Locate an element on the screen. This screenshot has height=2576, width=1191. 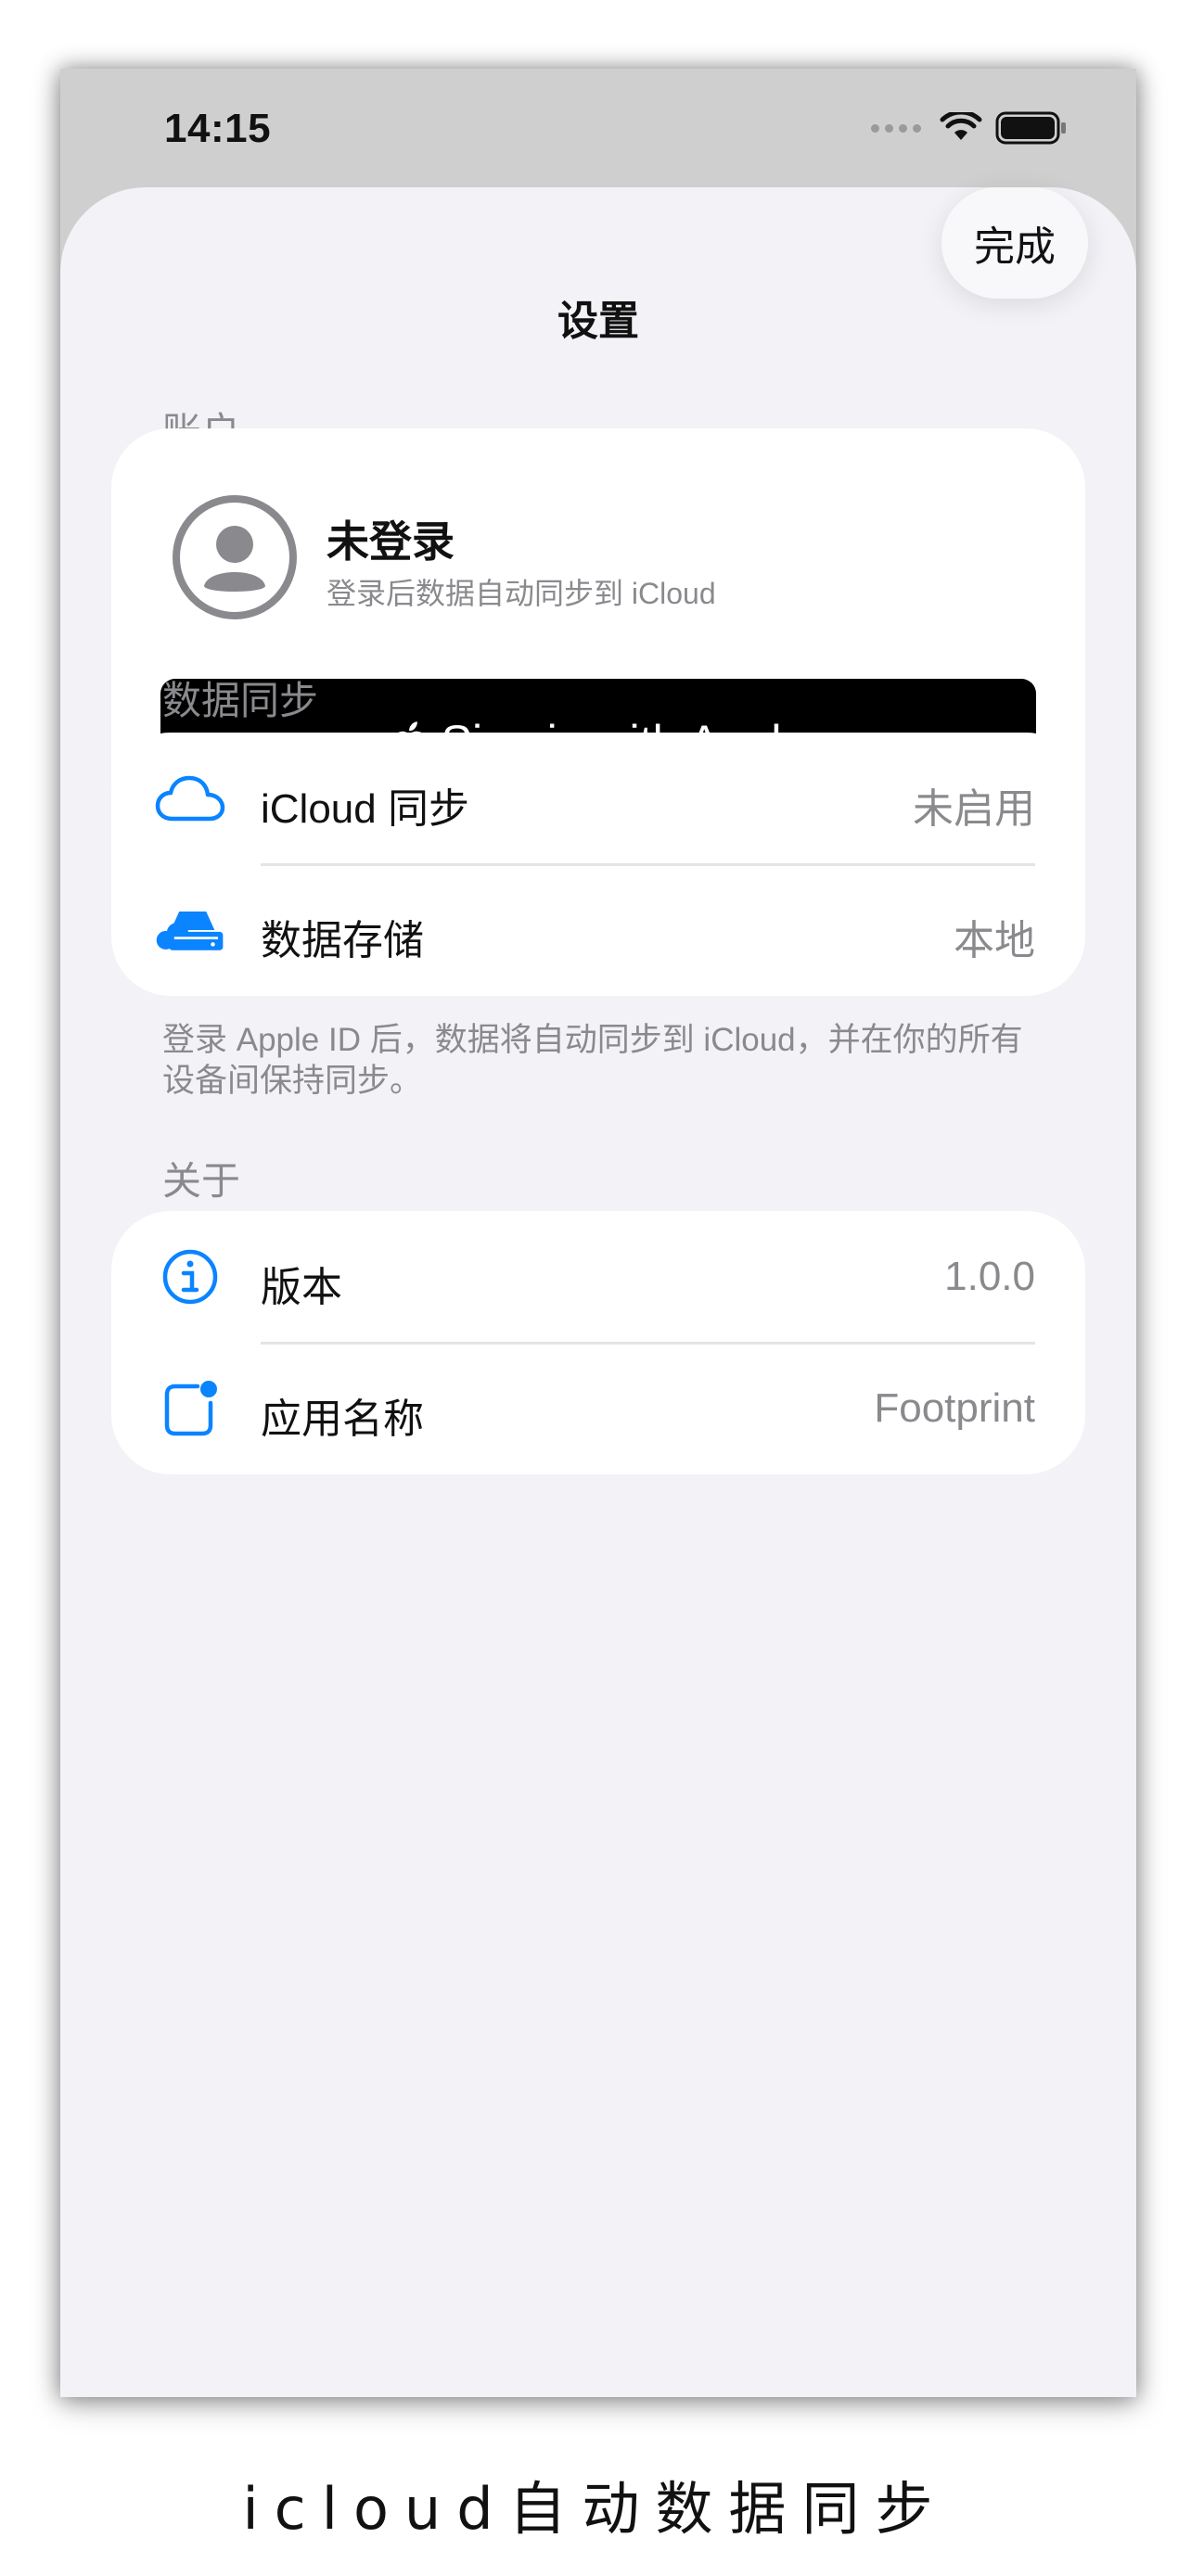
about-section-header: 关于 is located at coordinates (201, 1181).